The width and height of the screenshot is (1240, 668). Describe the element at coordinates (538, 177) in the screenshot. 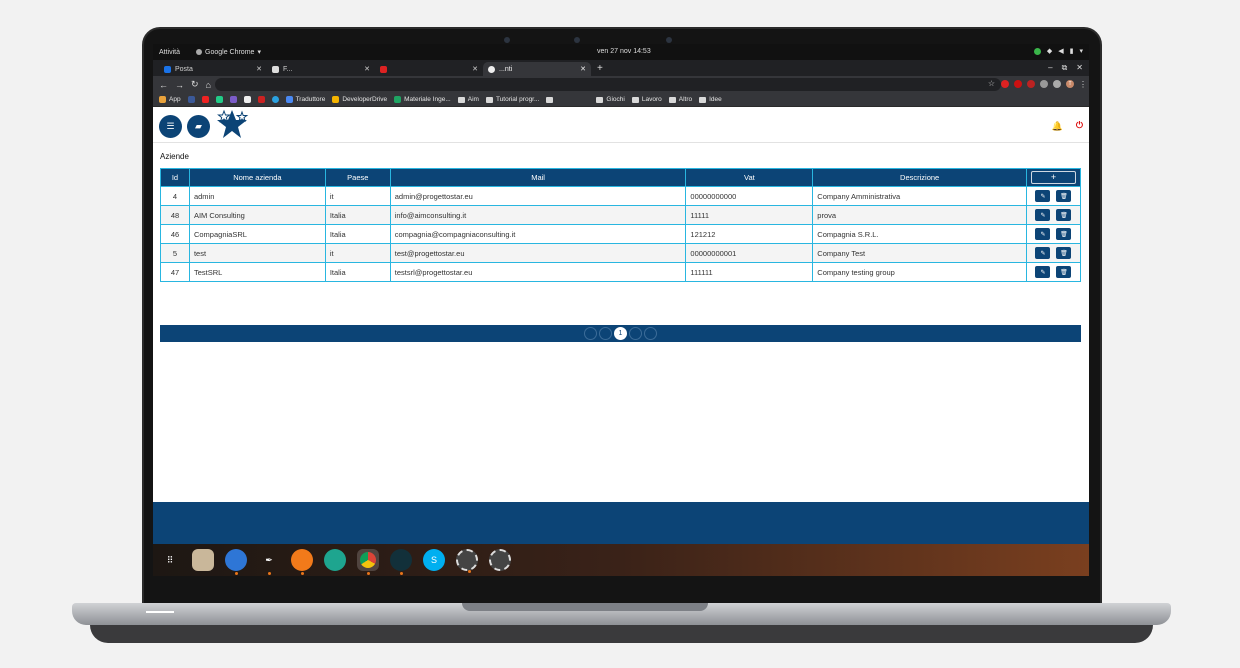

I see `column-header: Mail` at that location.